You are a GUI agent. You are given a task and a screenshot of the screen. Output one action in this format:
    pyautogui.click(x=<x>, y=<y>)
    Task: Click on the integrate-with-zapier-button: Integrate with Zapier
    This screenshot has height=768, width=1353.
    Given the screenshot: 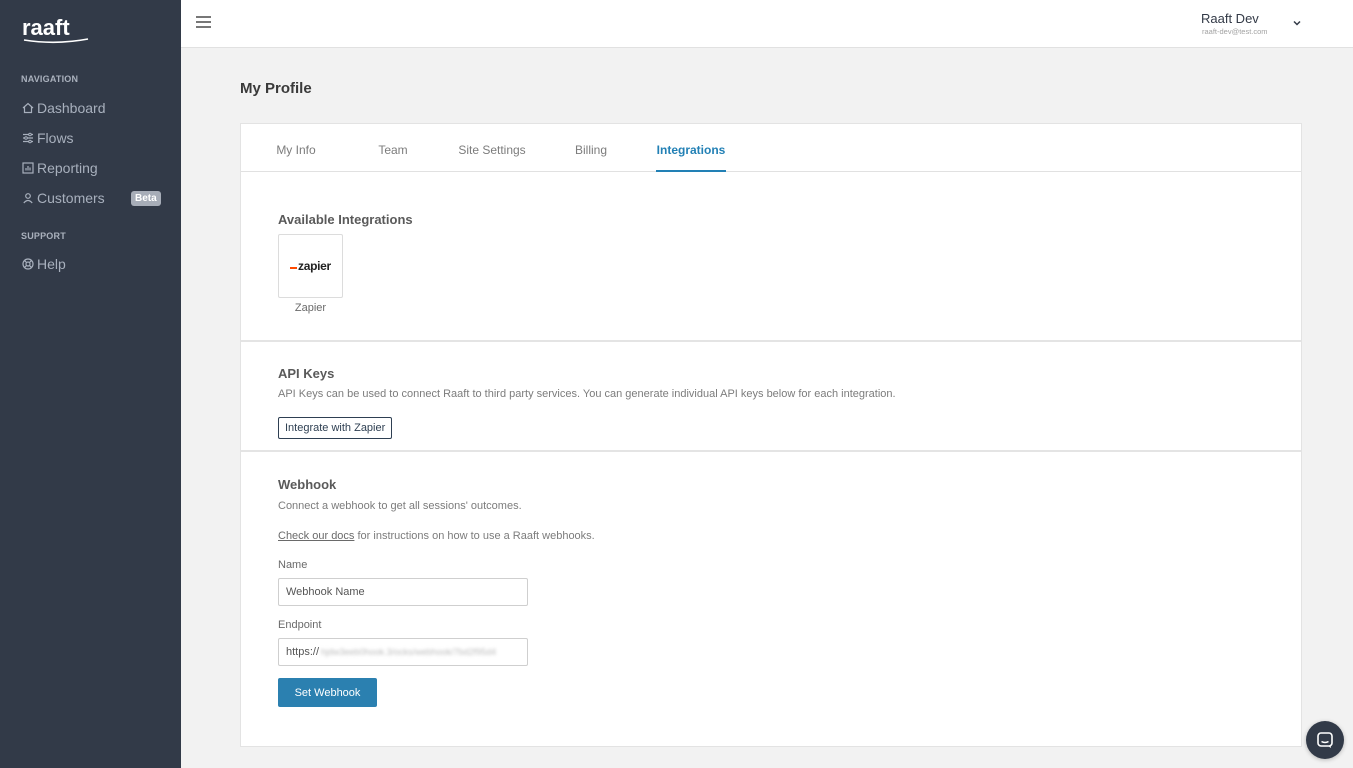 What is the action you would take?
    pyautogui.click(x=335, y=428)
    